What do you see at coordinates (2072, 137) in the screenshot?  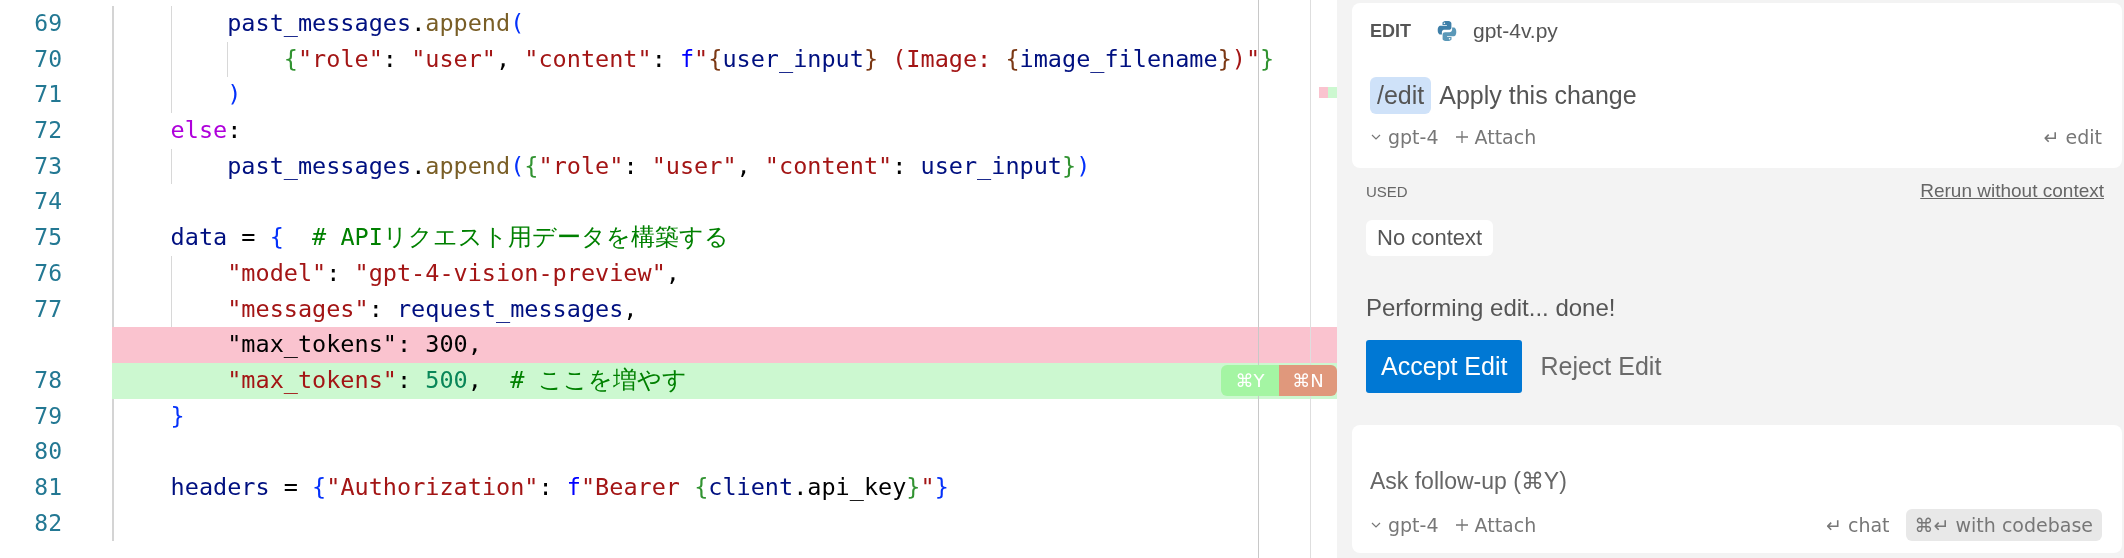 I see `submit-edit-button: ↵ edit` at bounding box center [2072, 137].